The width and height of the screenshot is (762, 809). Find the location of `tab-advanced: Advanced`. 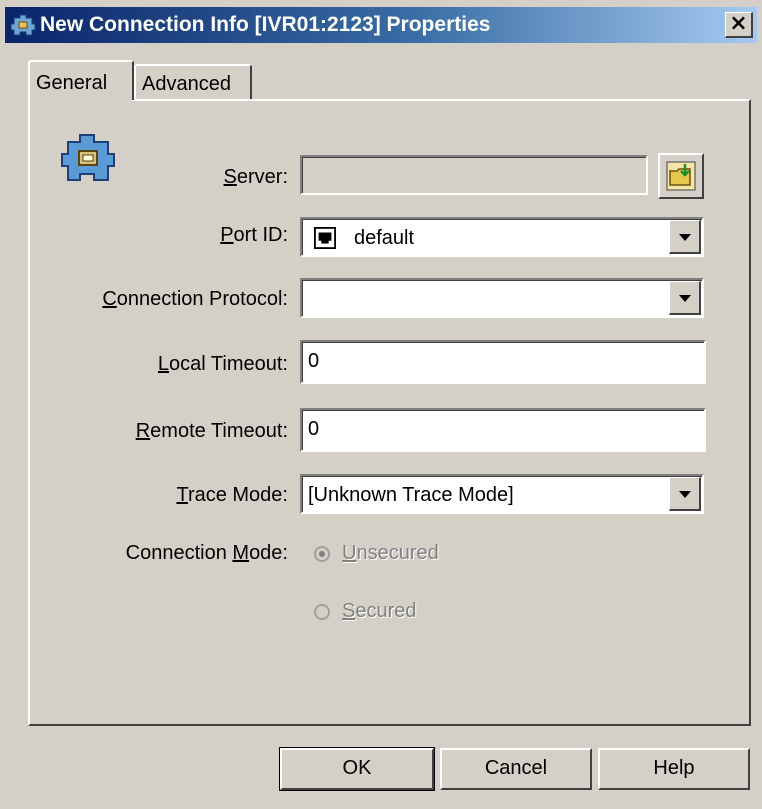

tab-advanced: Advanced is located at coordinates (193, 82).